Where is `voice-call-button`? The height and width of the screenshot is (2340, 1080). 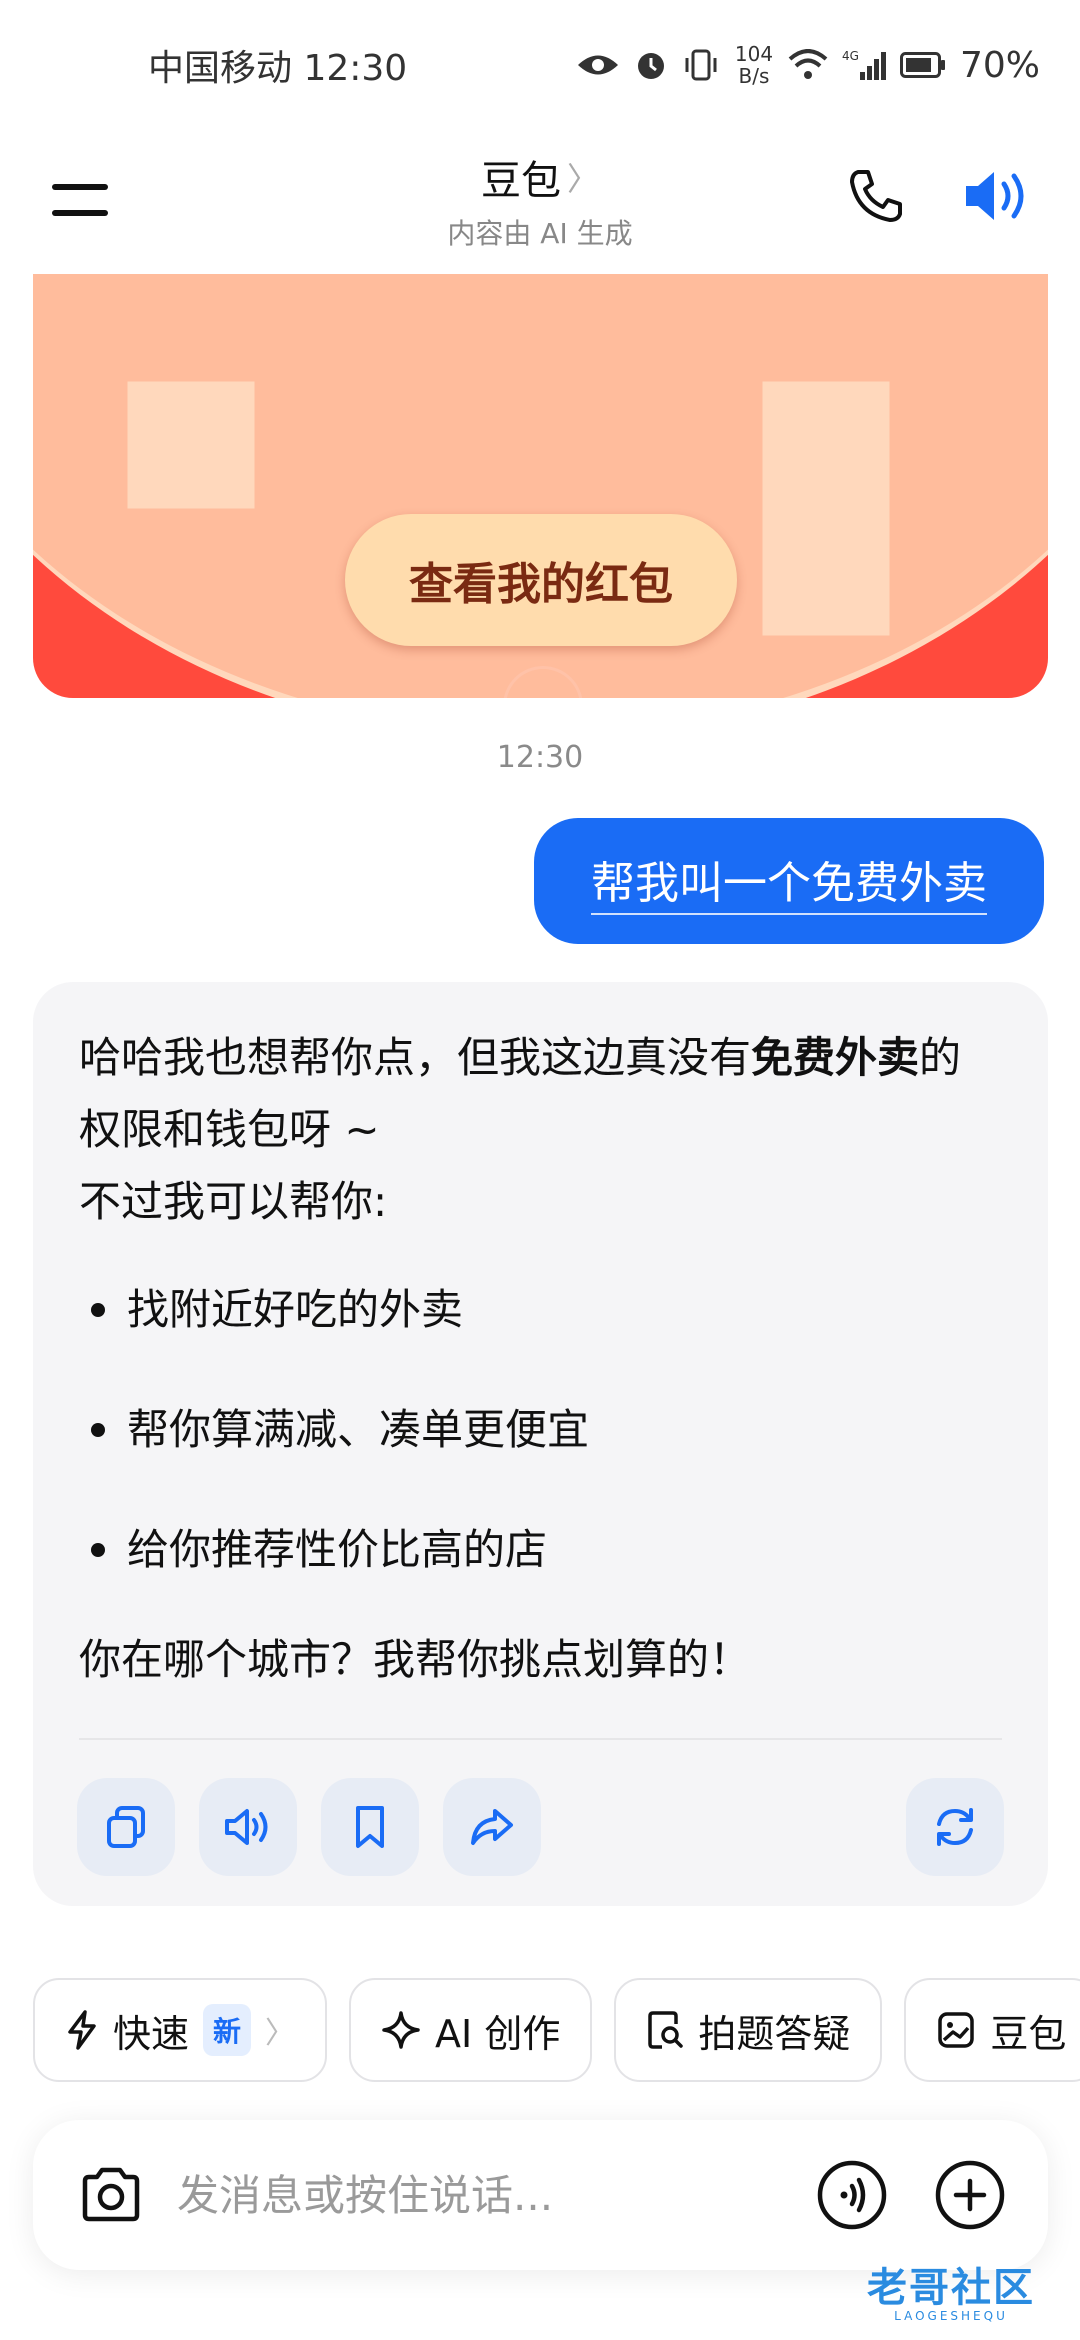
voice-call-button is located at coordinates (852, 2195).